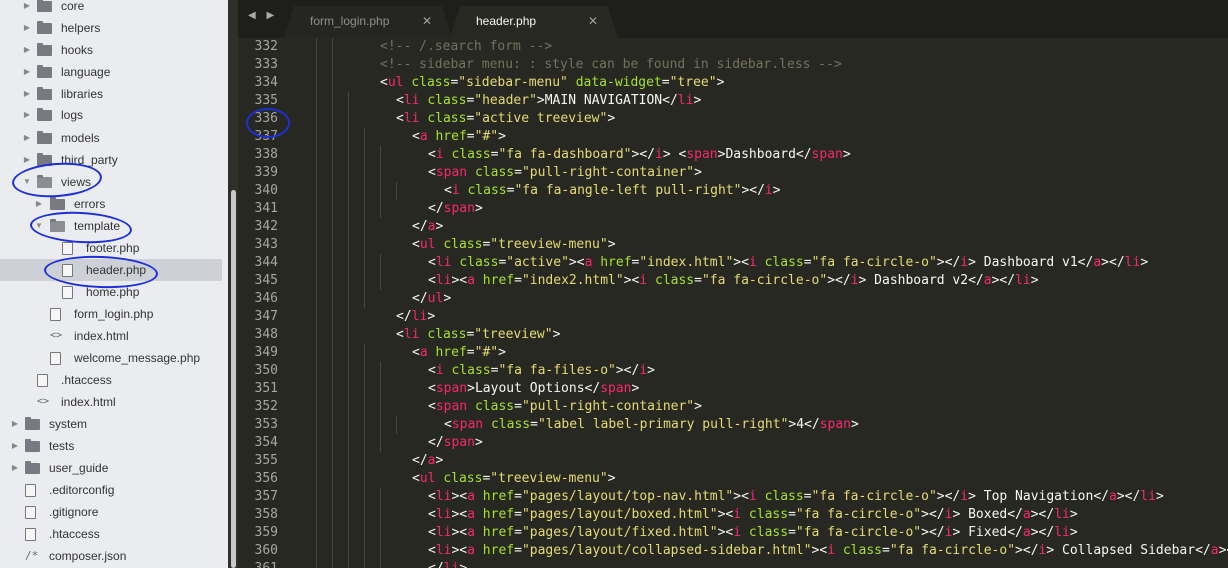 Image resolution: width=1228 pixels, height=568 pixels. I want to click on line-number: 348, so click(266, 334).